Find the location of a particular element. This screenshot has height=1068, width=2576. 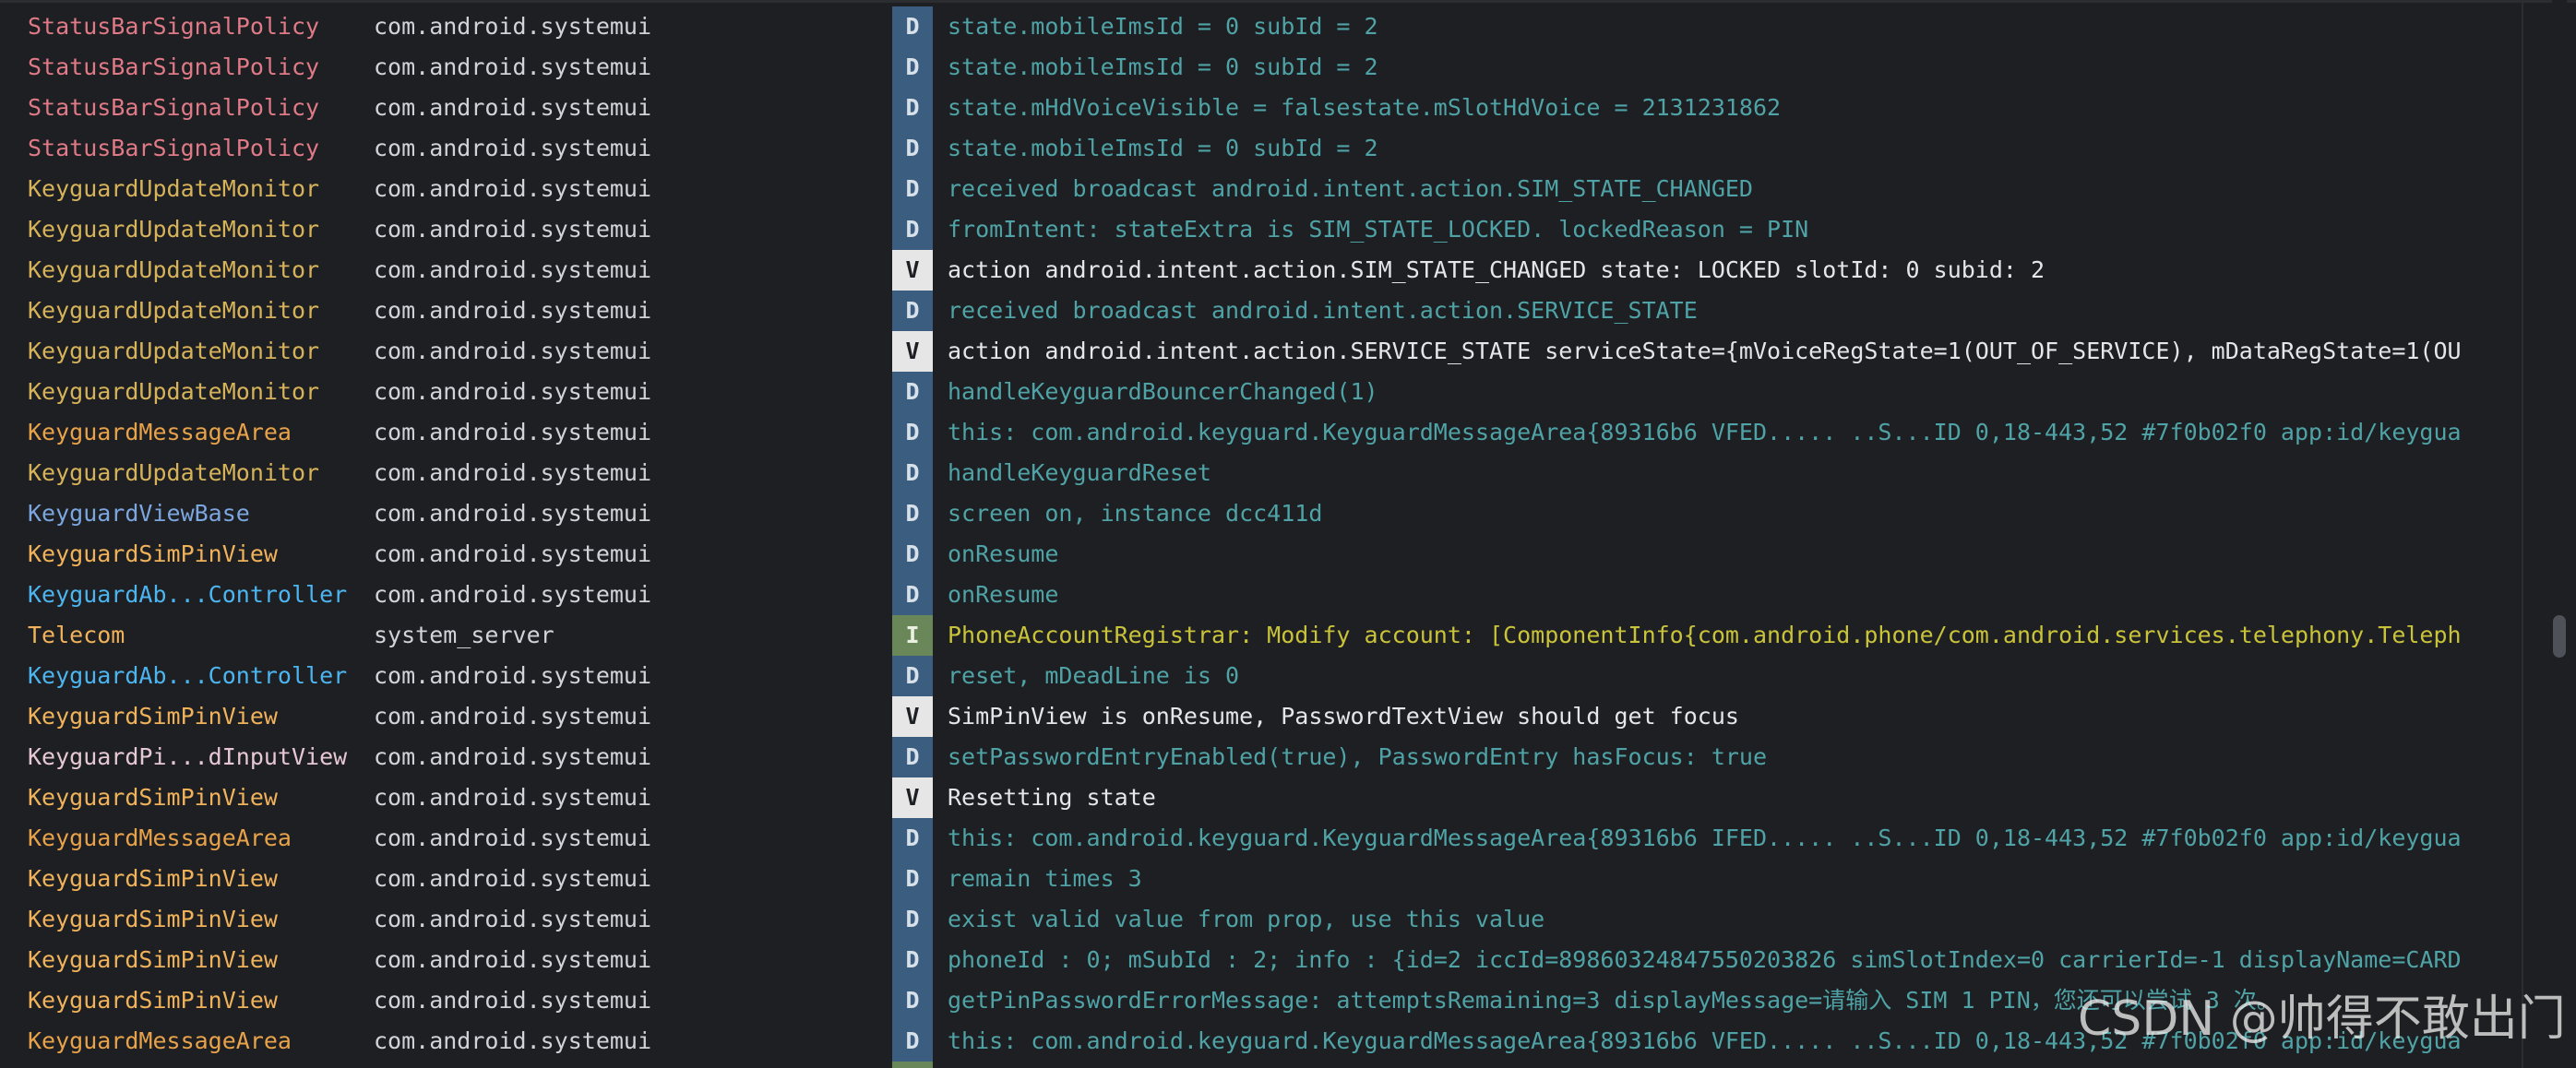

log-message: handleKeyguardBouncerChanged(1) is located at coordinates (1163, 391).